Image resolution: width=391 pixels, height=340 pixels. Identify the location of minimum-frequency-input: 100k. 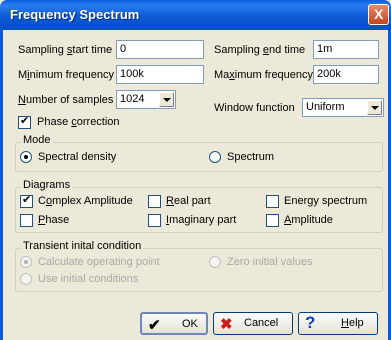
(160, 74).